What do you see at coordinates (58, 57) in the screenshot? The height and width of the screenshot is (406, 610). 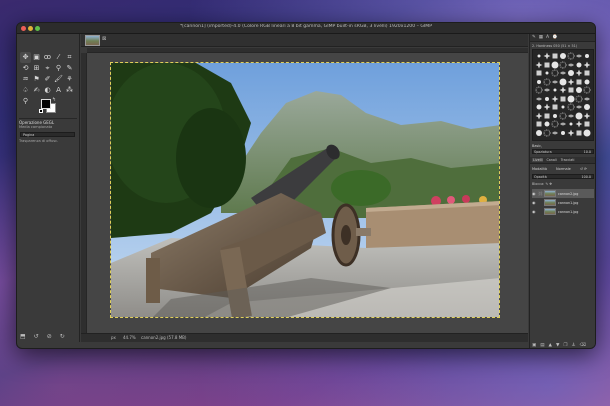 I see `fuzzy-select-tool-icon: ⁄` at bounding box center [58, 57].